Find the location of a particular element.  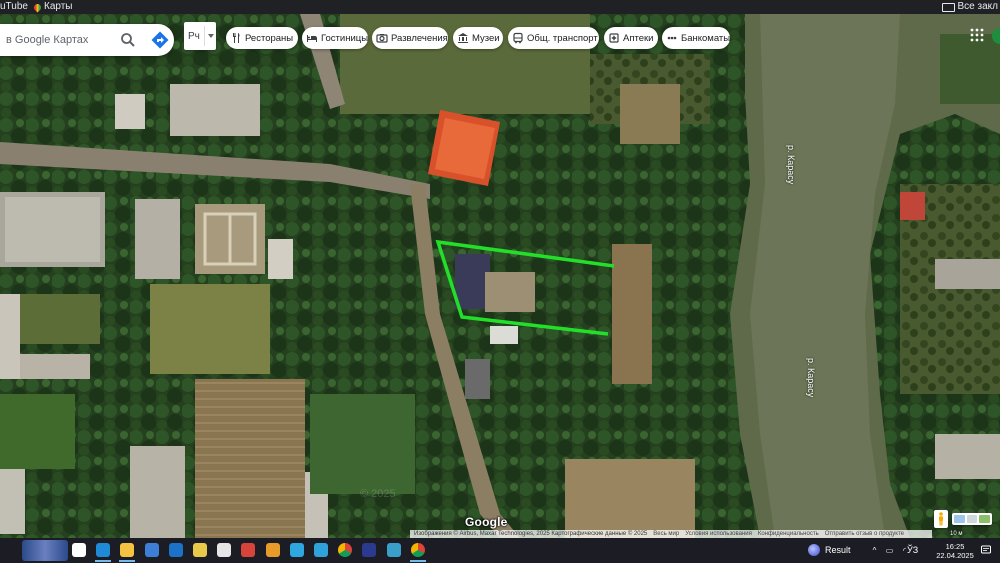

chip-atms: Банкоматы is located at coordinates (696, 38).